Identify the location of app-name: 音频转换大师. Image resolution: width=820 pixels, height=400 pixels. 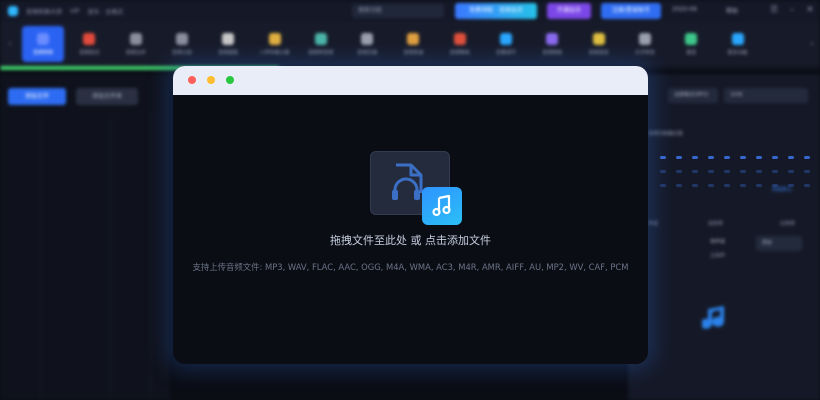
(44, 12).